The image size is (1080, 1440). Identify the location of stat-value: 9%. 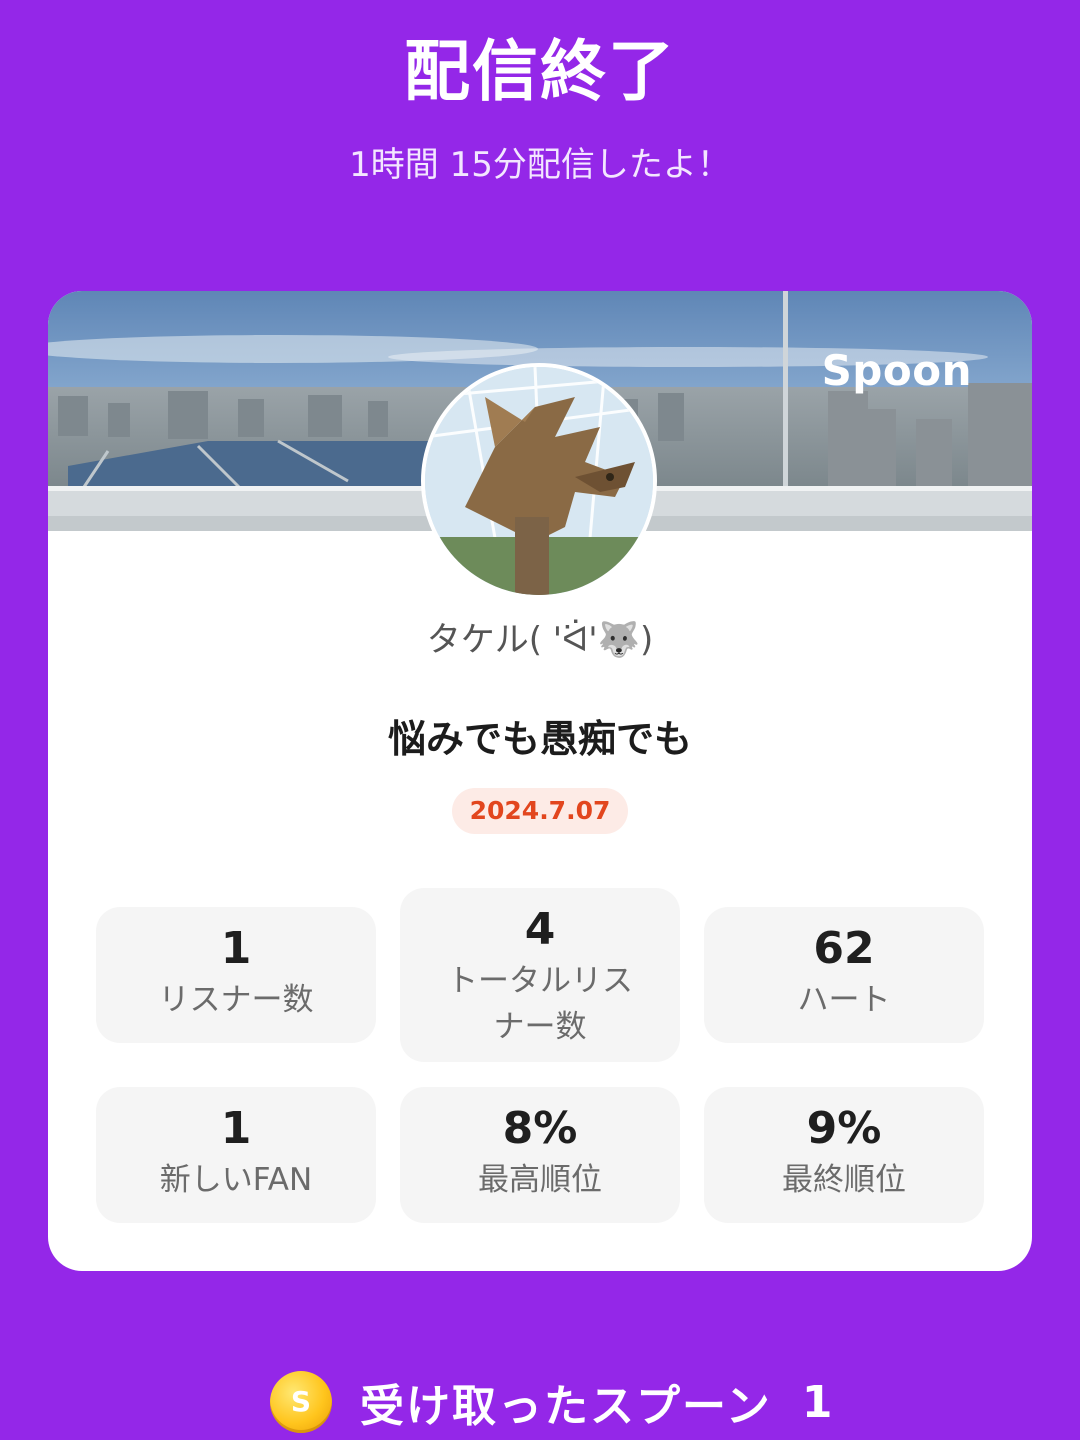
(844, 1128).